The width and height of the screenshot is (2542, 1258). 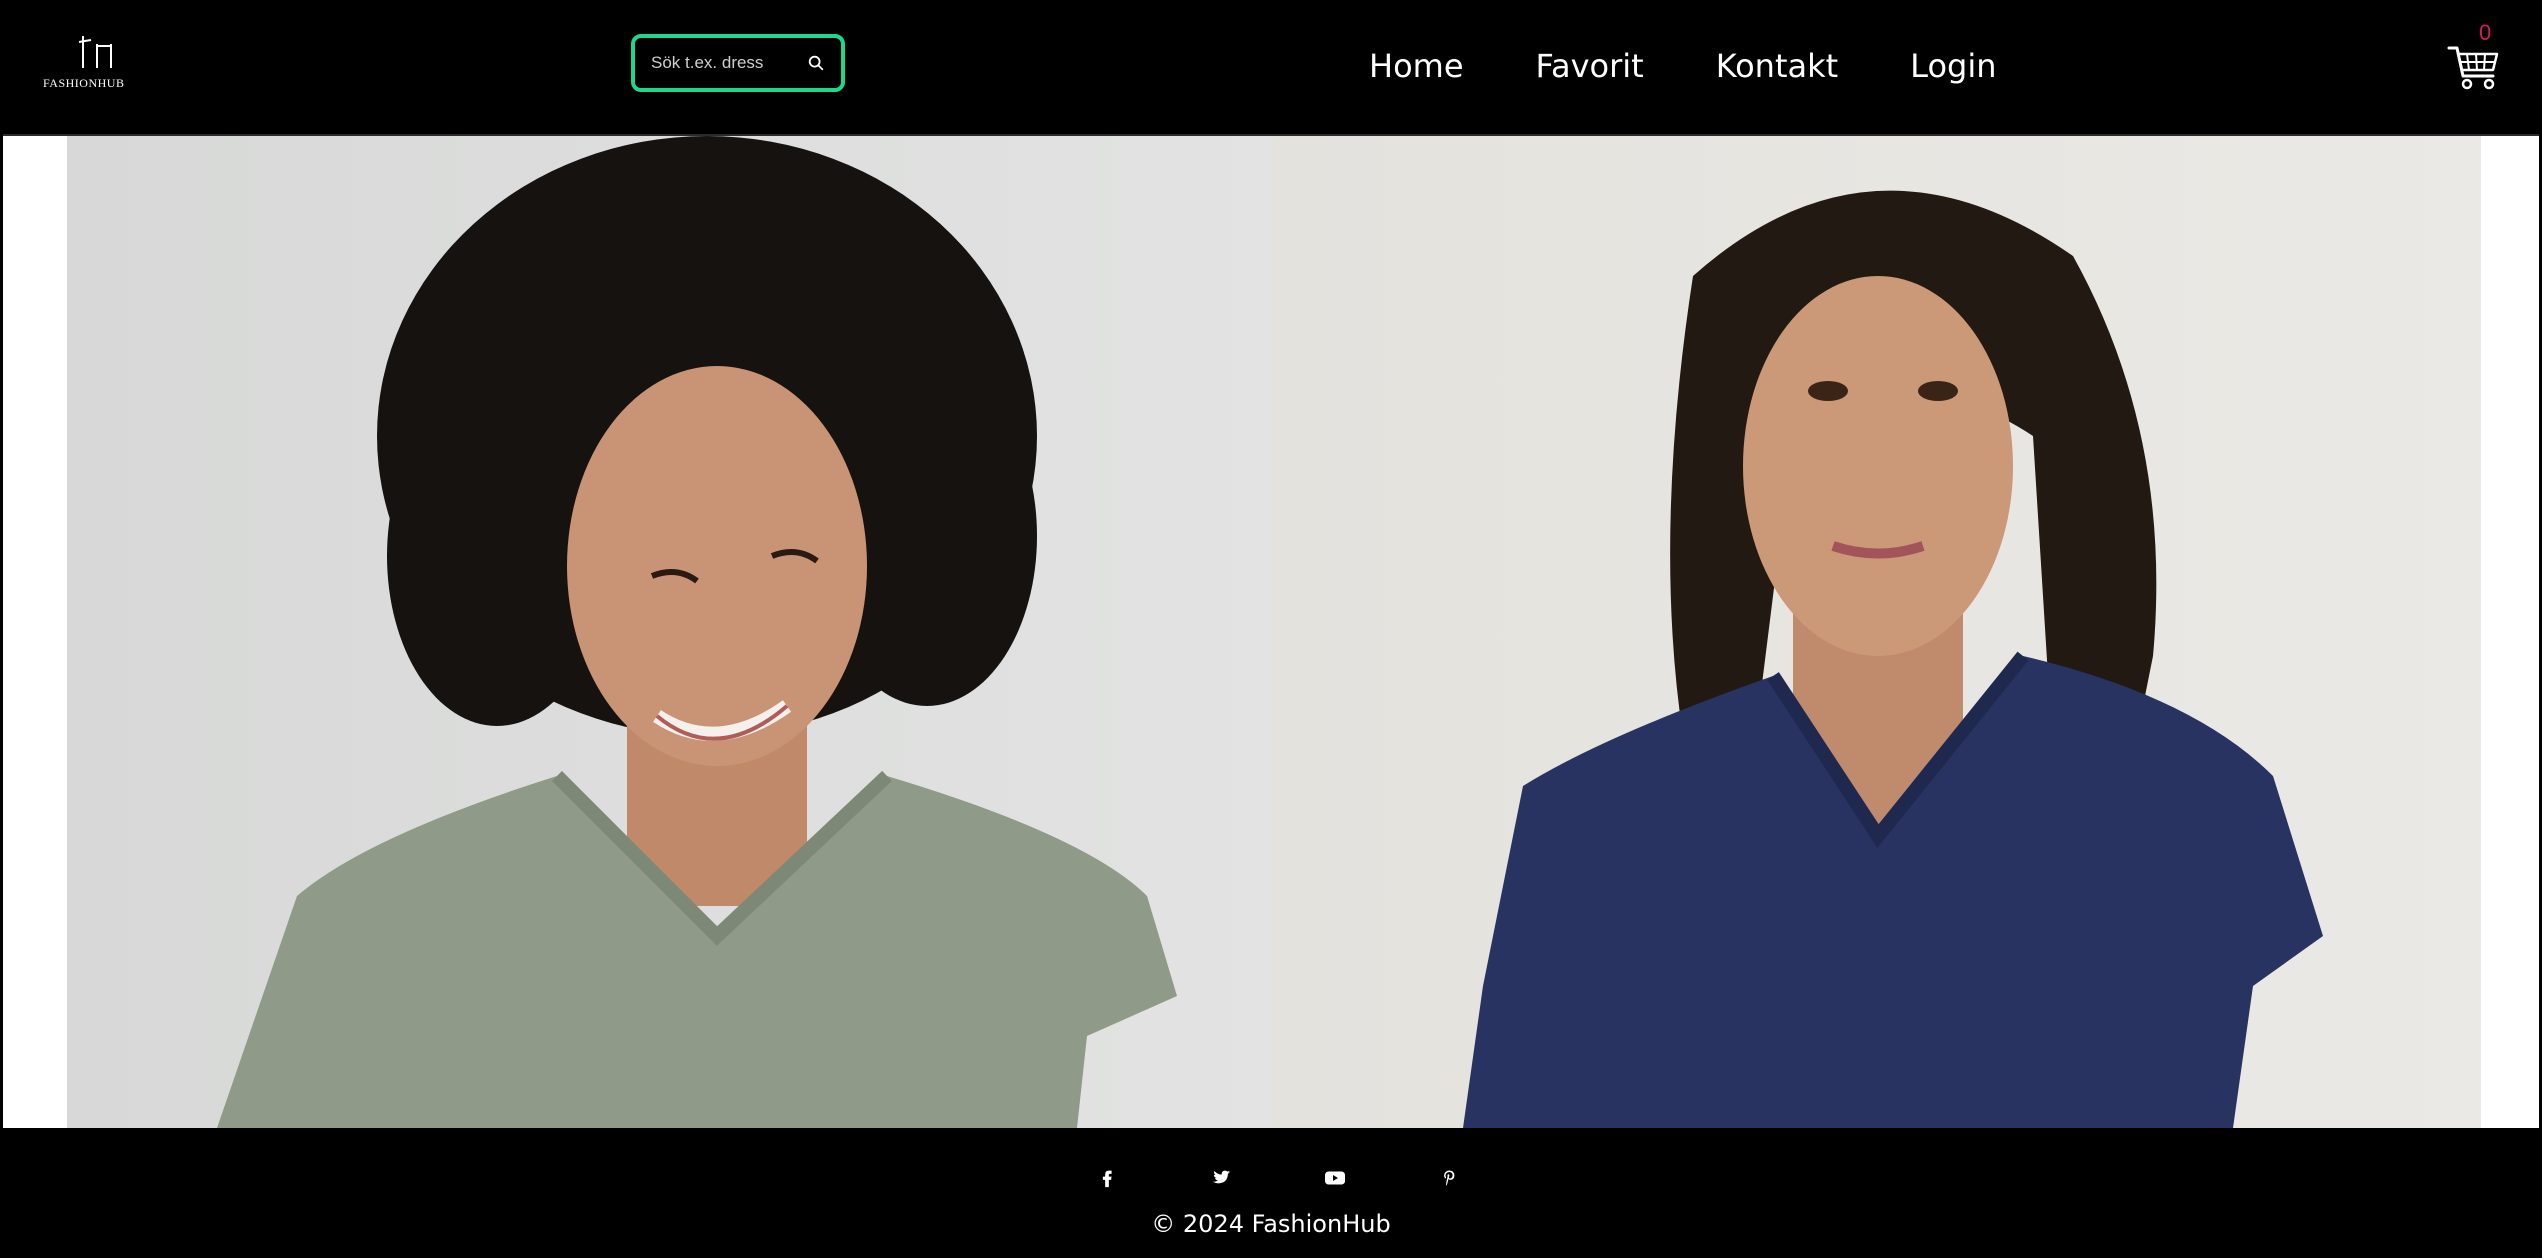 I want to click on twitter-icon, so click(x=1221, y=1177).